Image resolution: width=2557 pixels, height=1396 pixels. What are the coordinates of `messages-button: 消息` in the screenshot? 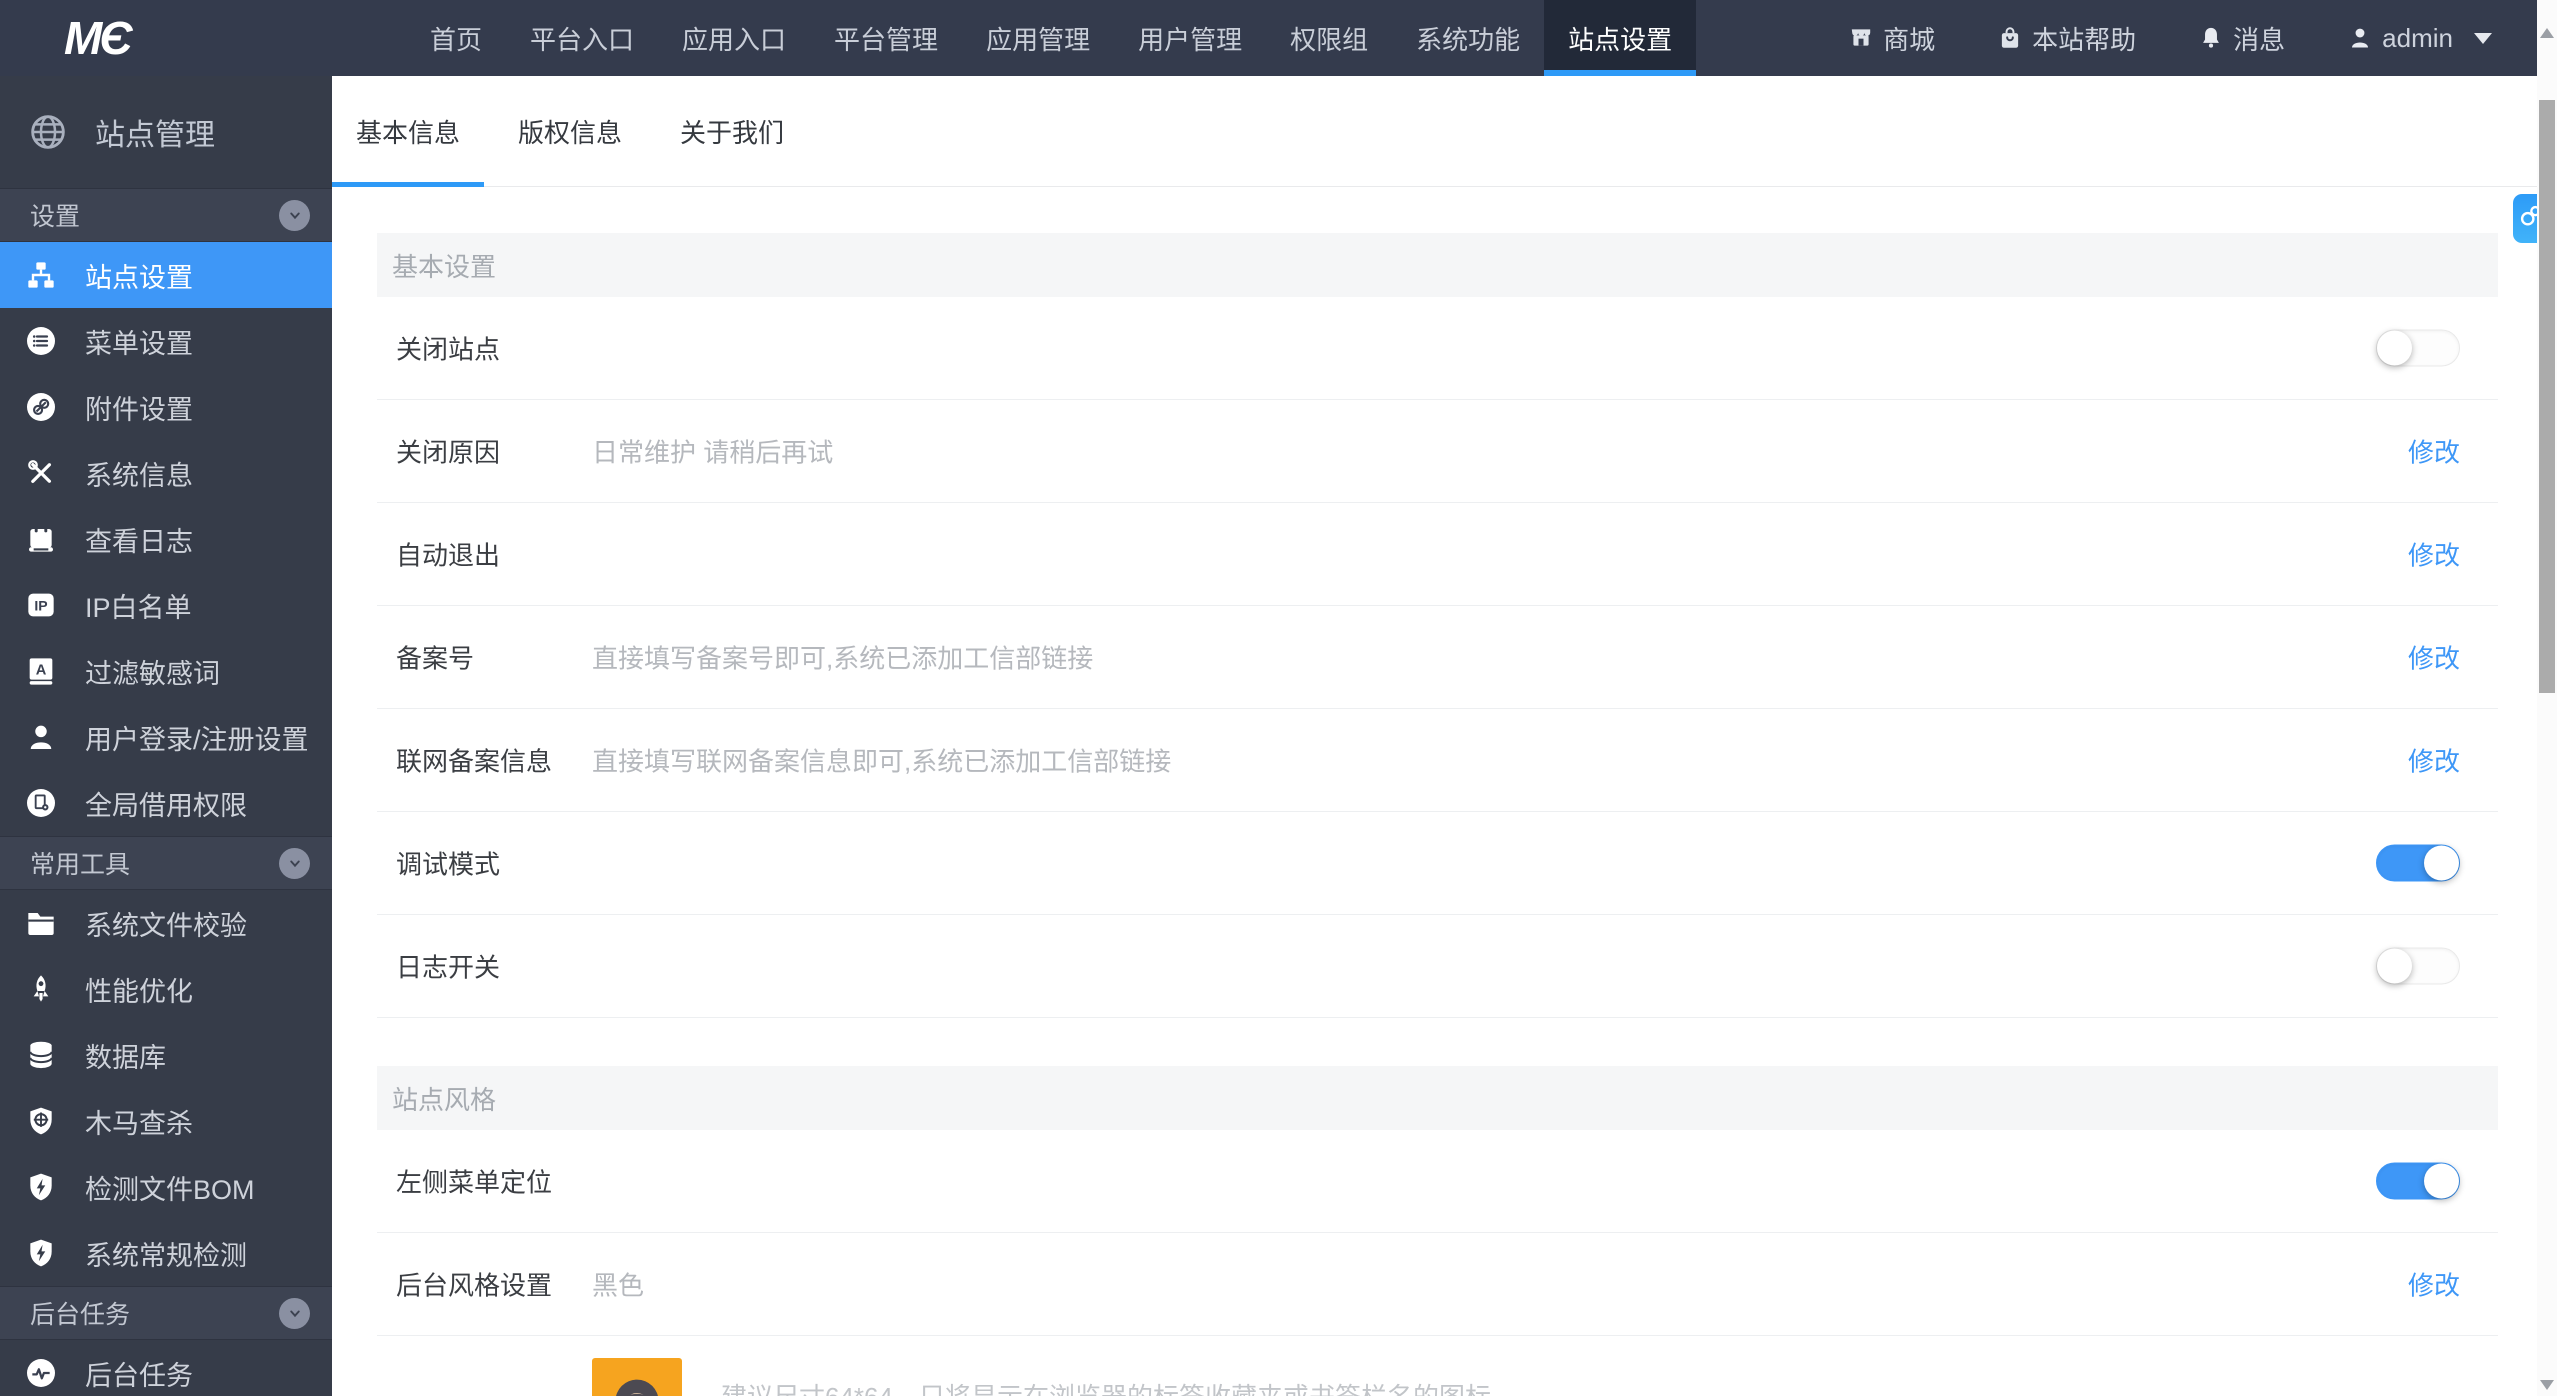 It's located at (2241, 38).